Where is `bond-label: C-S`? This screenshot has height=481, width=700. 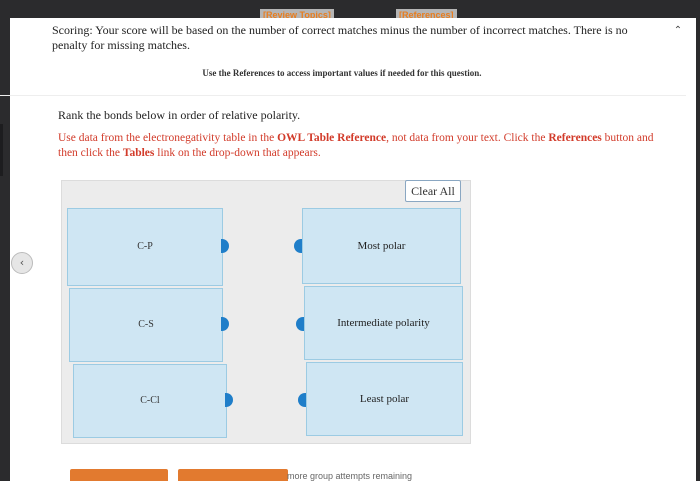
bond-label: C-S is located at coordinates (146, 324).